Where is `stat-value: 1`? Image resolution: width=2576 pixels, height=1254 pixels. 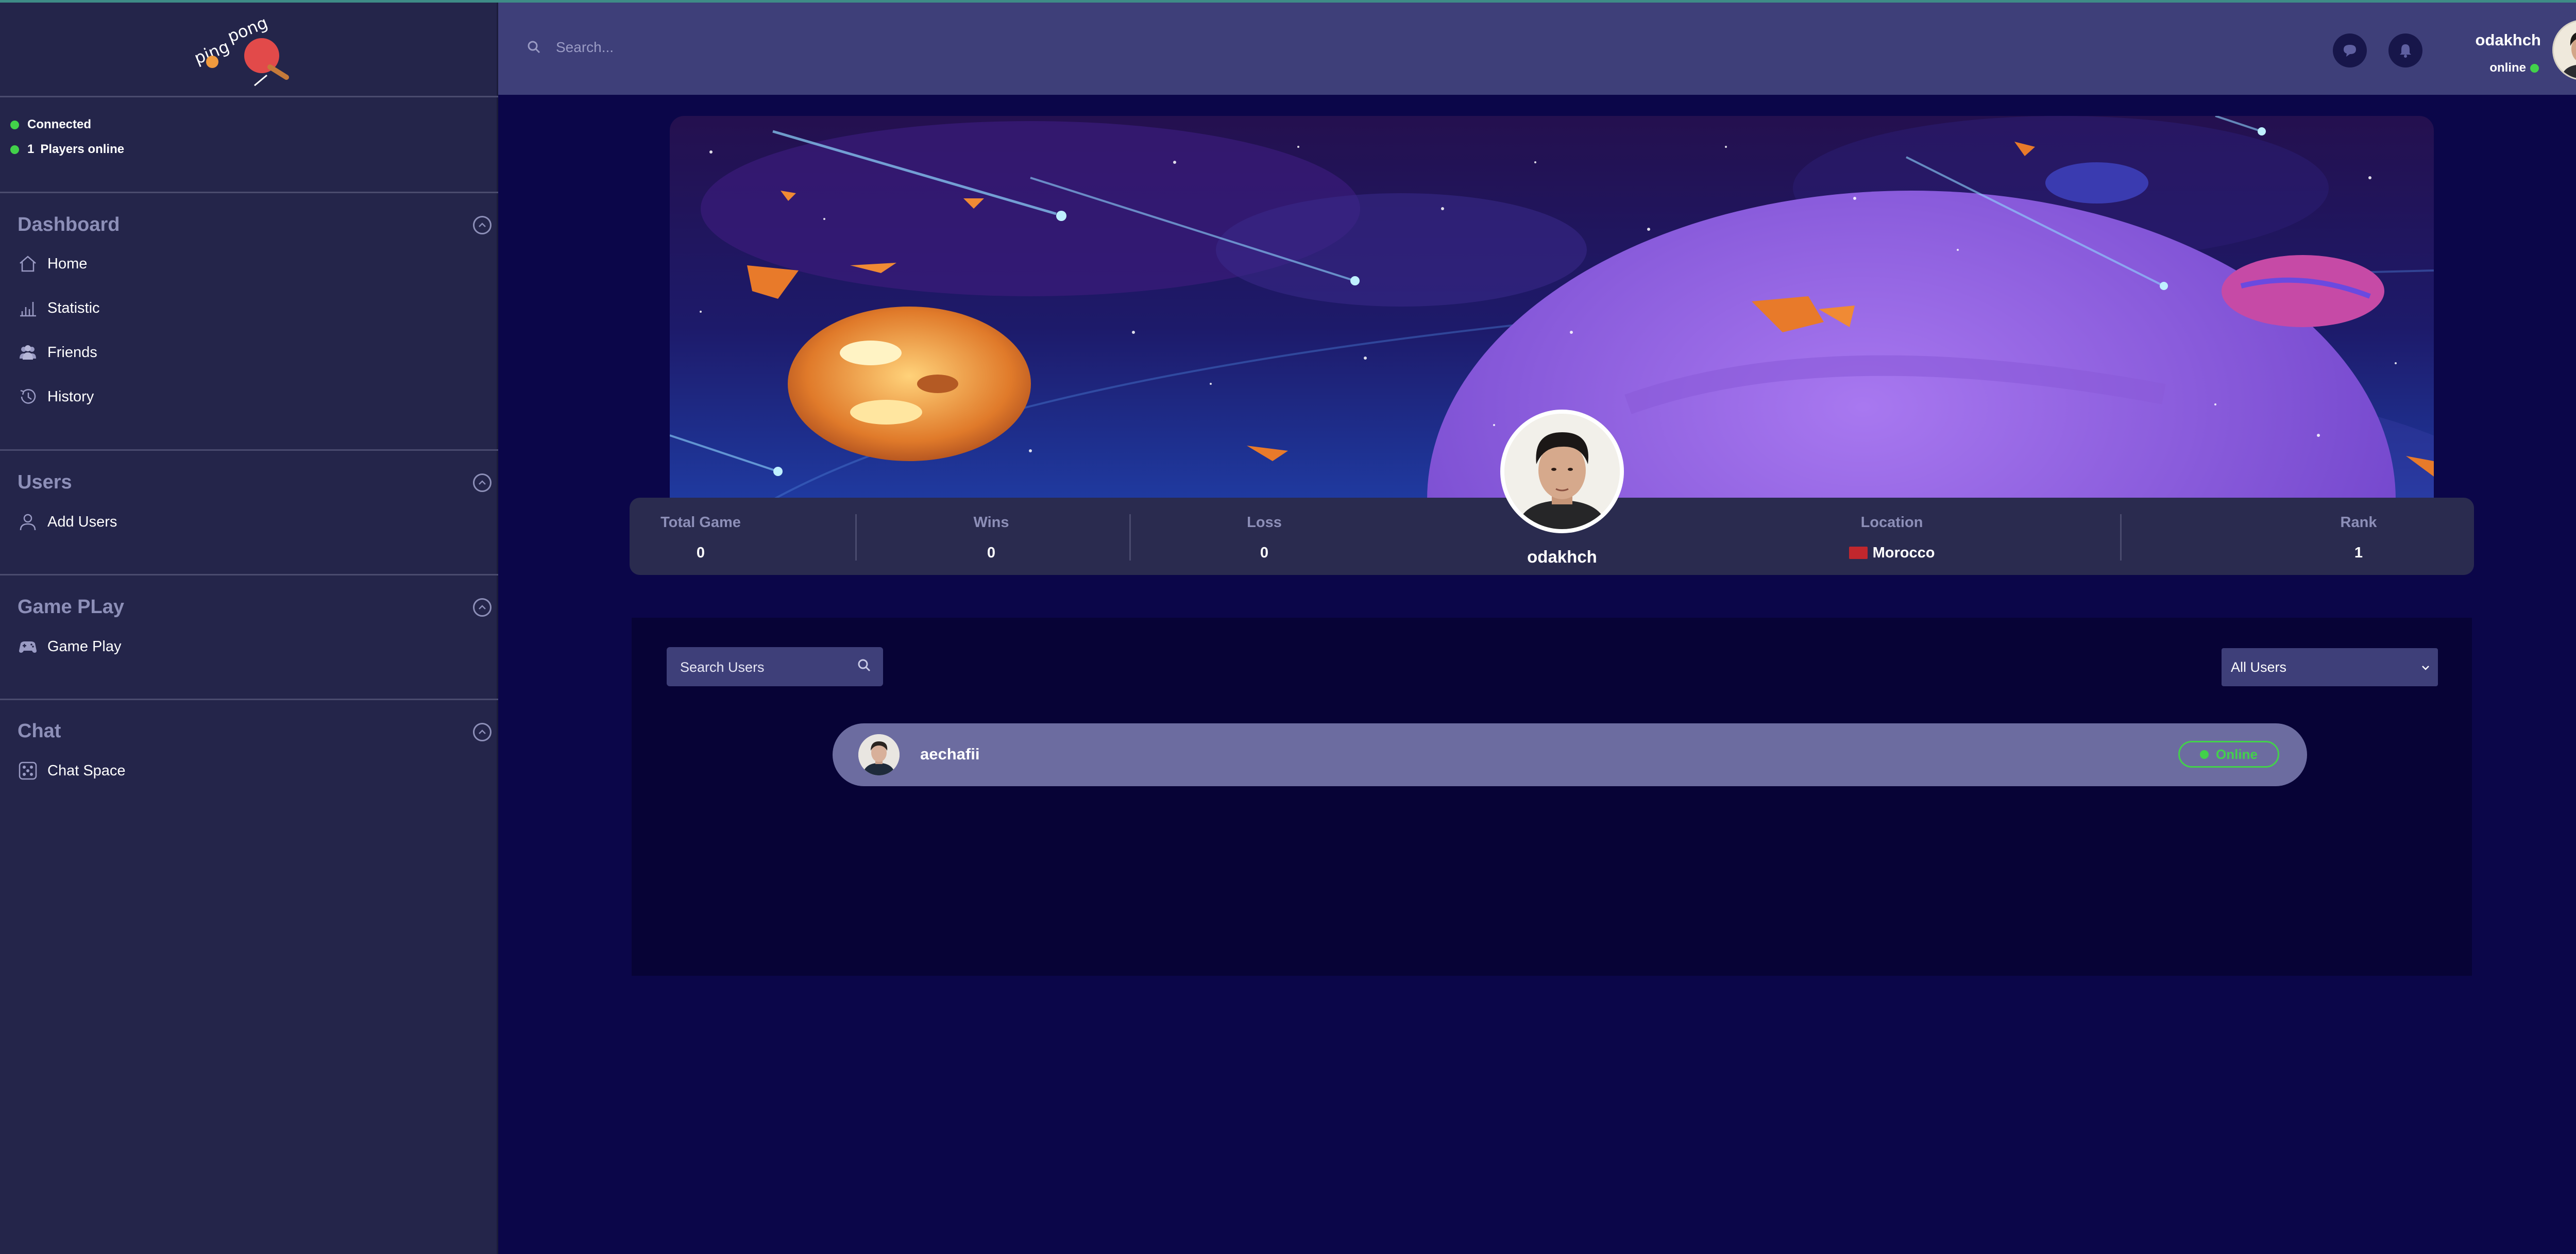
stat-value: 1 is located at coordinates (2358, 553).